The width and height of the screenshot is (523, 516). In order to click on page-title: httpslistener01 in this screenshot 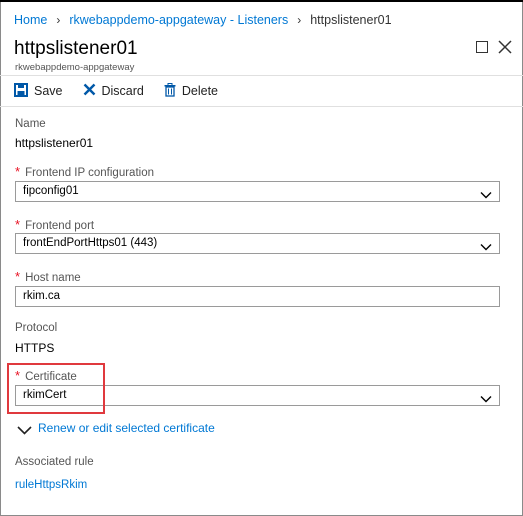, I will do `click(76, 48)`.